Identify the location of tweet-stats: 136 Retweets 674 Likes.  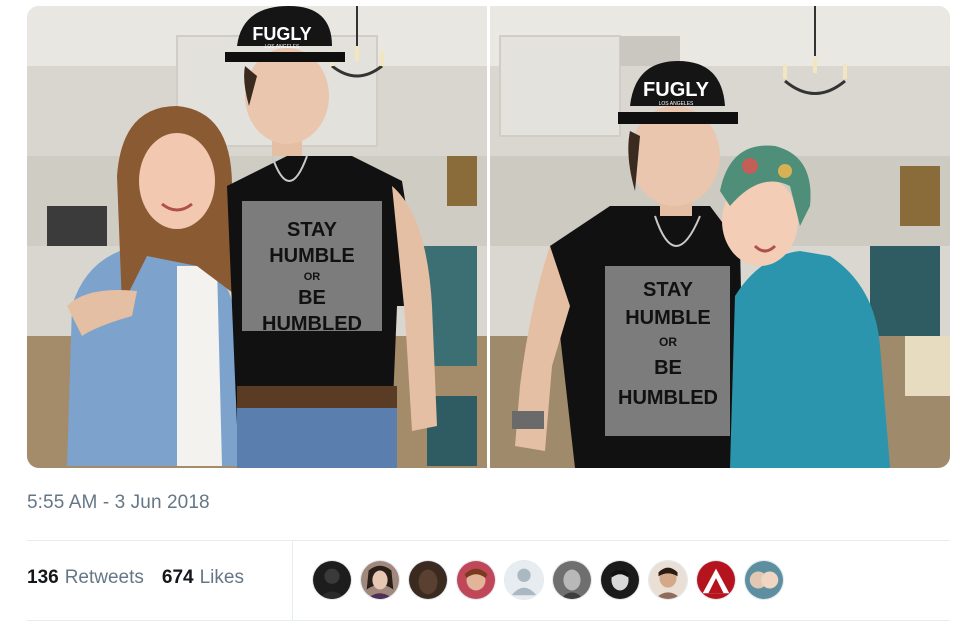
(144, 578).